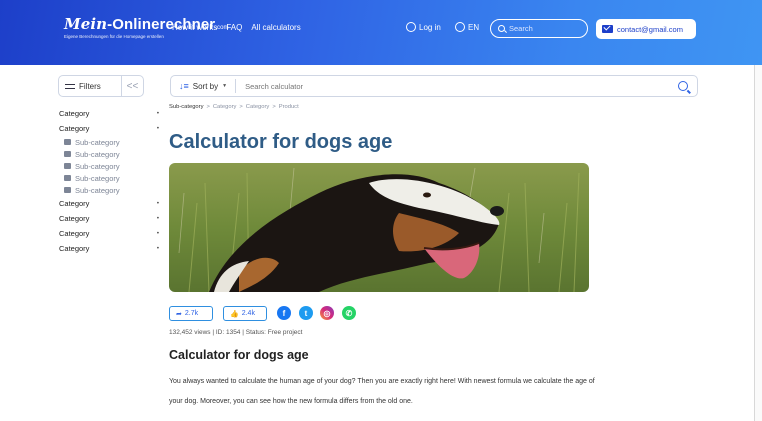 The image size is (762, 421). I want to click on like-button: 👍 2.4k, so click(245, 313).